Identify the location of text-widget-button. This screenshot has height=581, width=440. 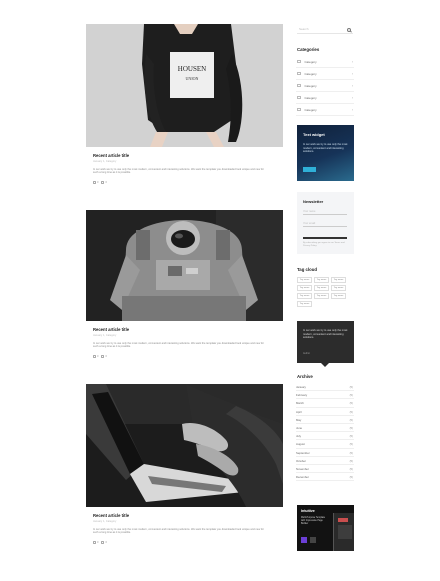
(309, 169).